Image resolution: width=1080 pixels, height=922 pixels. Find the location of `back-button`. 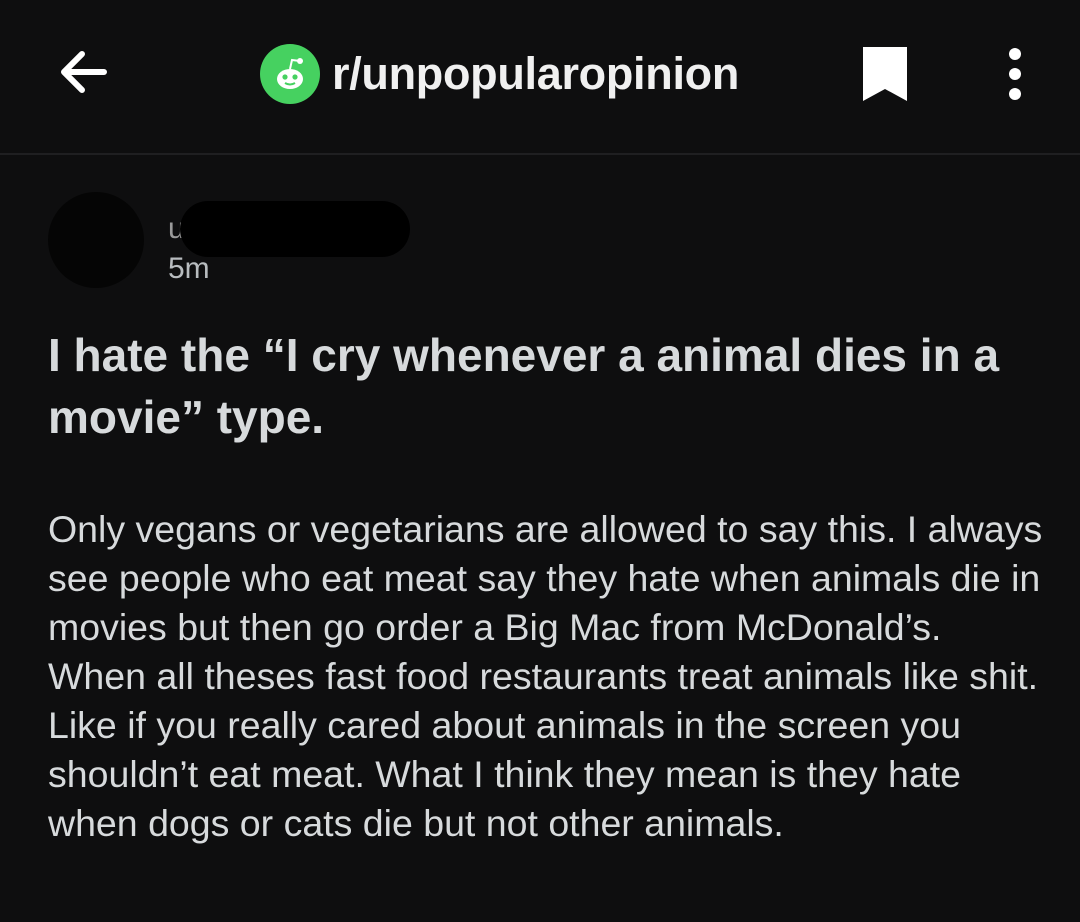

back-button is located at coordinates (84, 72).